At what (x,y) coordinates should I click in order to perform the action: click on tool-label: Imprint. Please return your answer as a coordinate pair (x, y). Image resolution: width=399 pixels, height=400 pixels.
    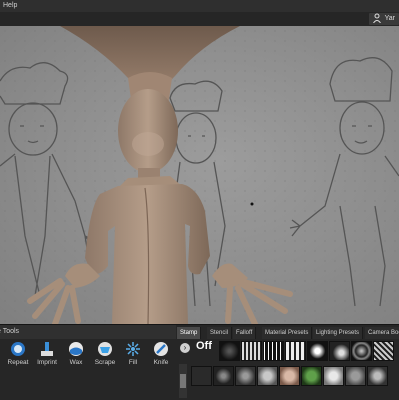
    Looking at the image, I should click on (47, 362).